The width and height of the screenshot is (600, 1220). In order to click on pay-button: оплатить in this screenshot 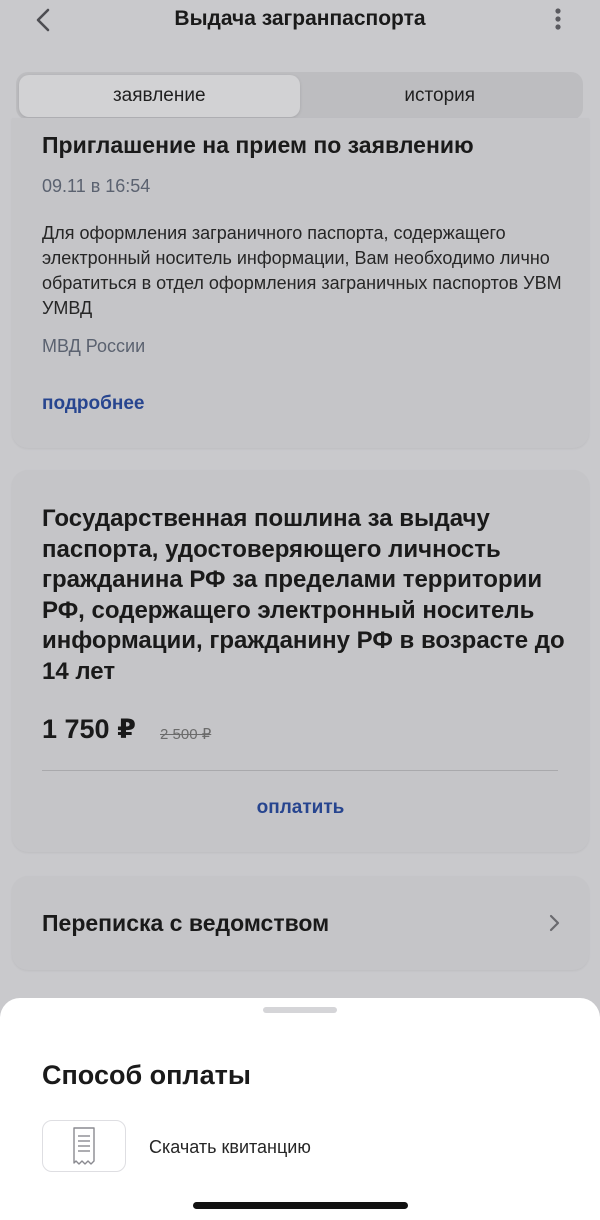, I will do `click(300, 808)`.